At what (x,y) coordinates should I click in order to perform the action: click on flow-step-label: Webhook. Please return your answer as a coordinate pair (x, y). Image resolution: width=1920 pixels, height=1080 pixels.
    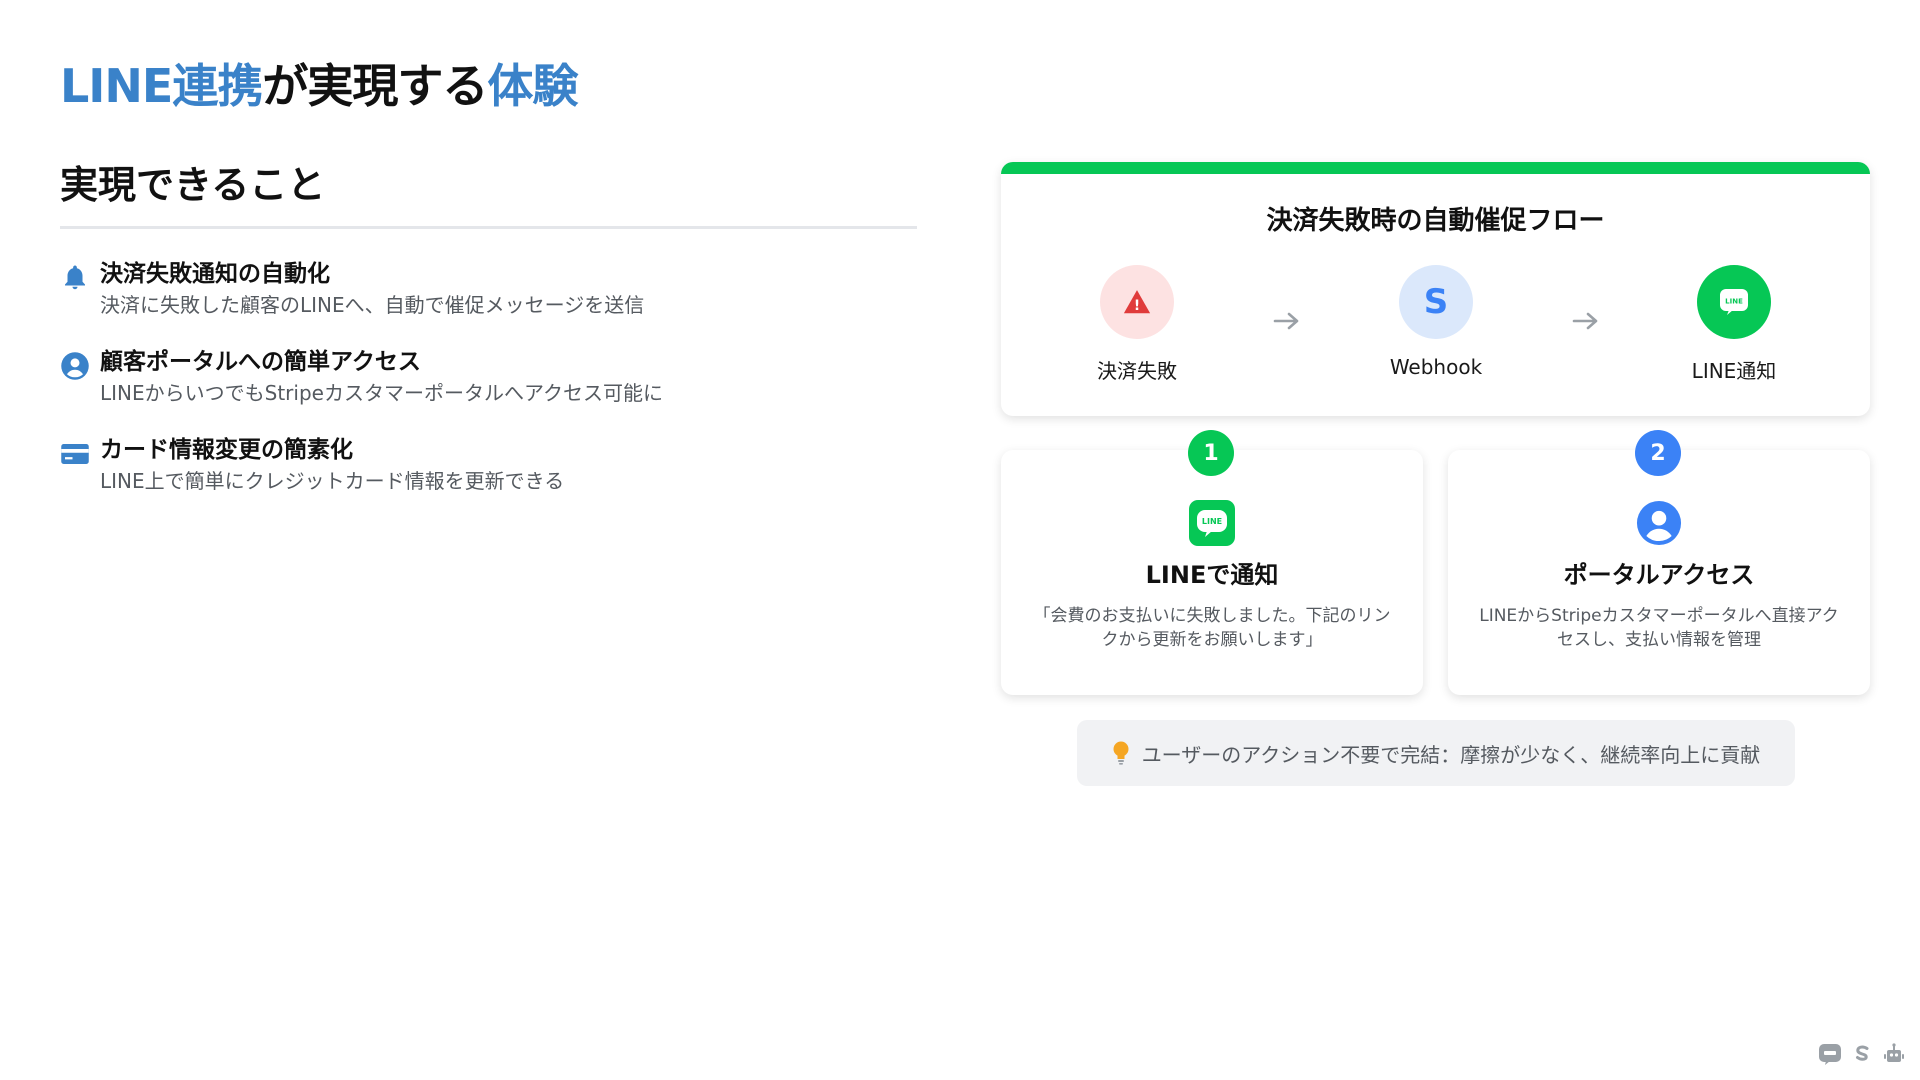
    Looking at the image, I should click on (1436, 367).